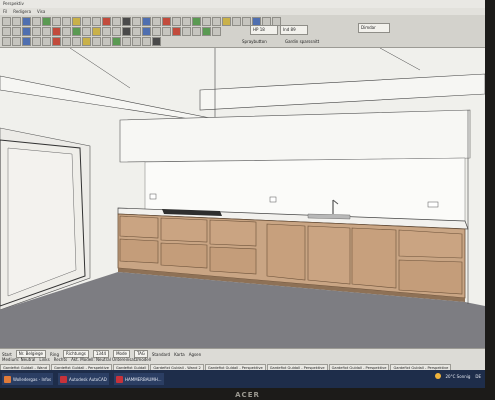 This screenshot has width=495, height=400. I want to click on orbit-icon, so click(16, 41).